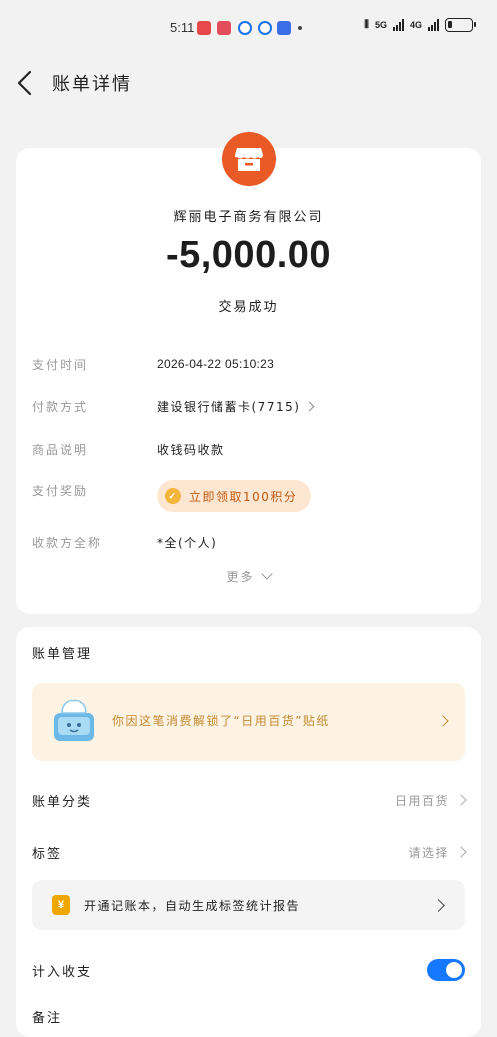 The height and width of the screenshot is (1037, 497). I want to click on detail-label: 支付奖励, so click(60, 491).